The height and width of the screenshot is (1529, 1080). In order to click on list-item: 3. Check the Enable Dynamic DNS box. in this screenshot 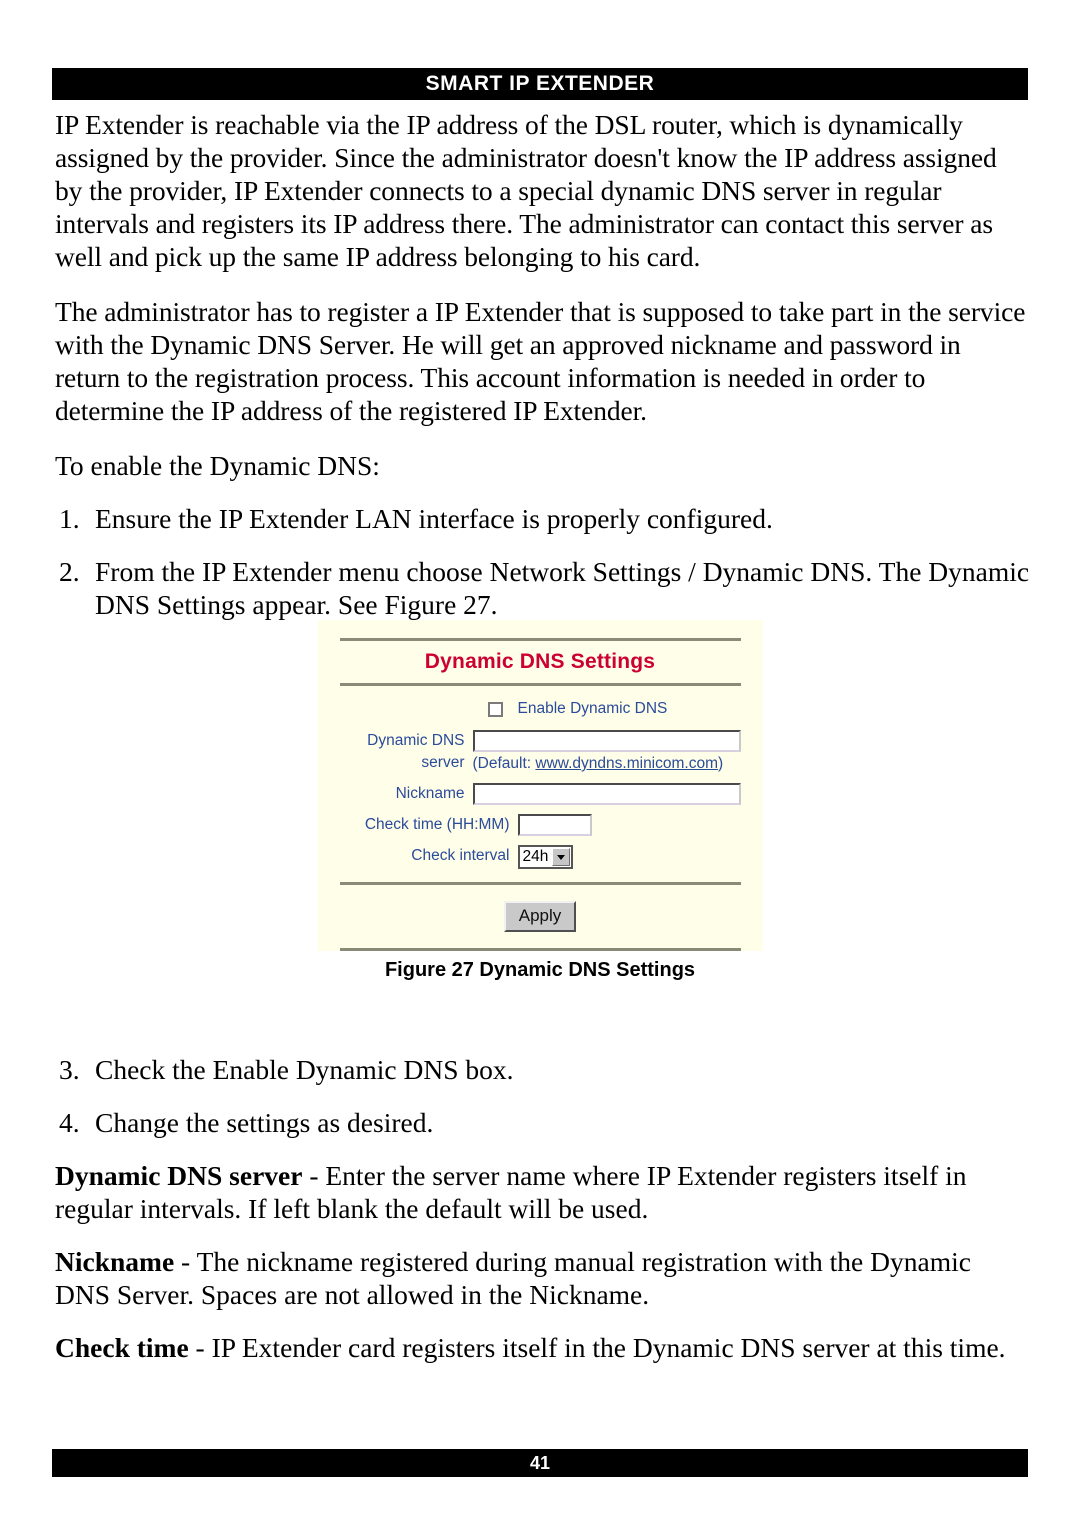, I will do `click(542, 1069)`.